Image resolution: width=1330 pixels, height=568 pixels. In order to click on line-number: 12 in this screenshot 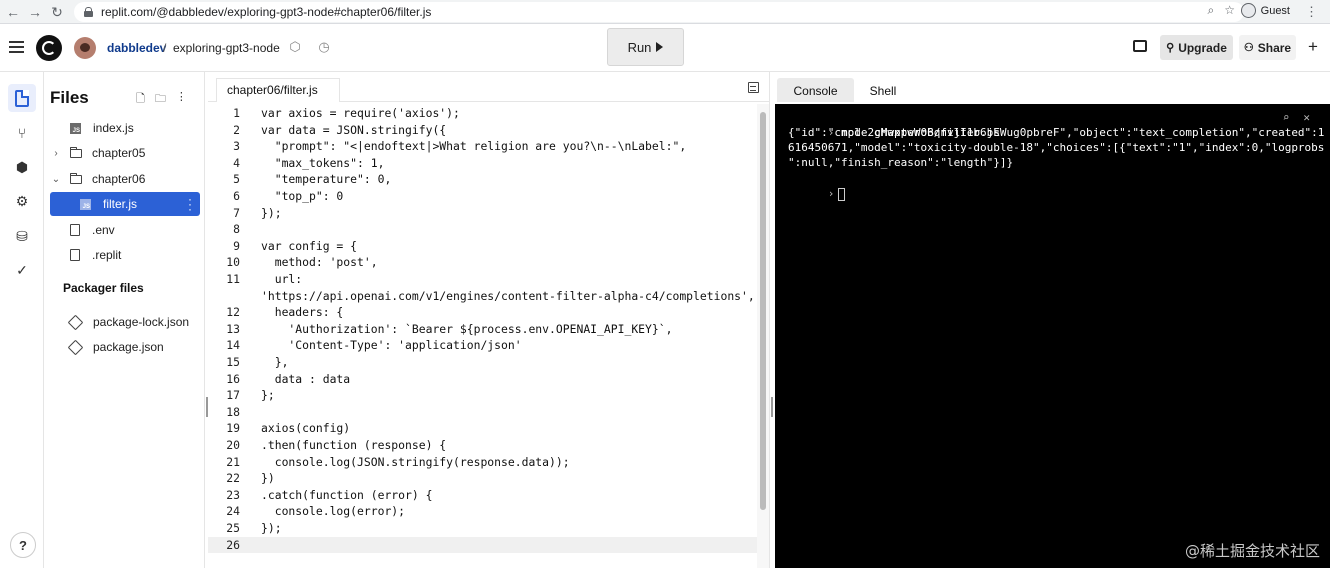, I will do `click(233, 312)`.